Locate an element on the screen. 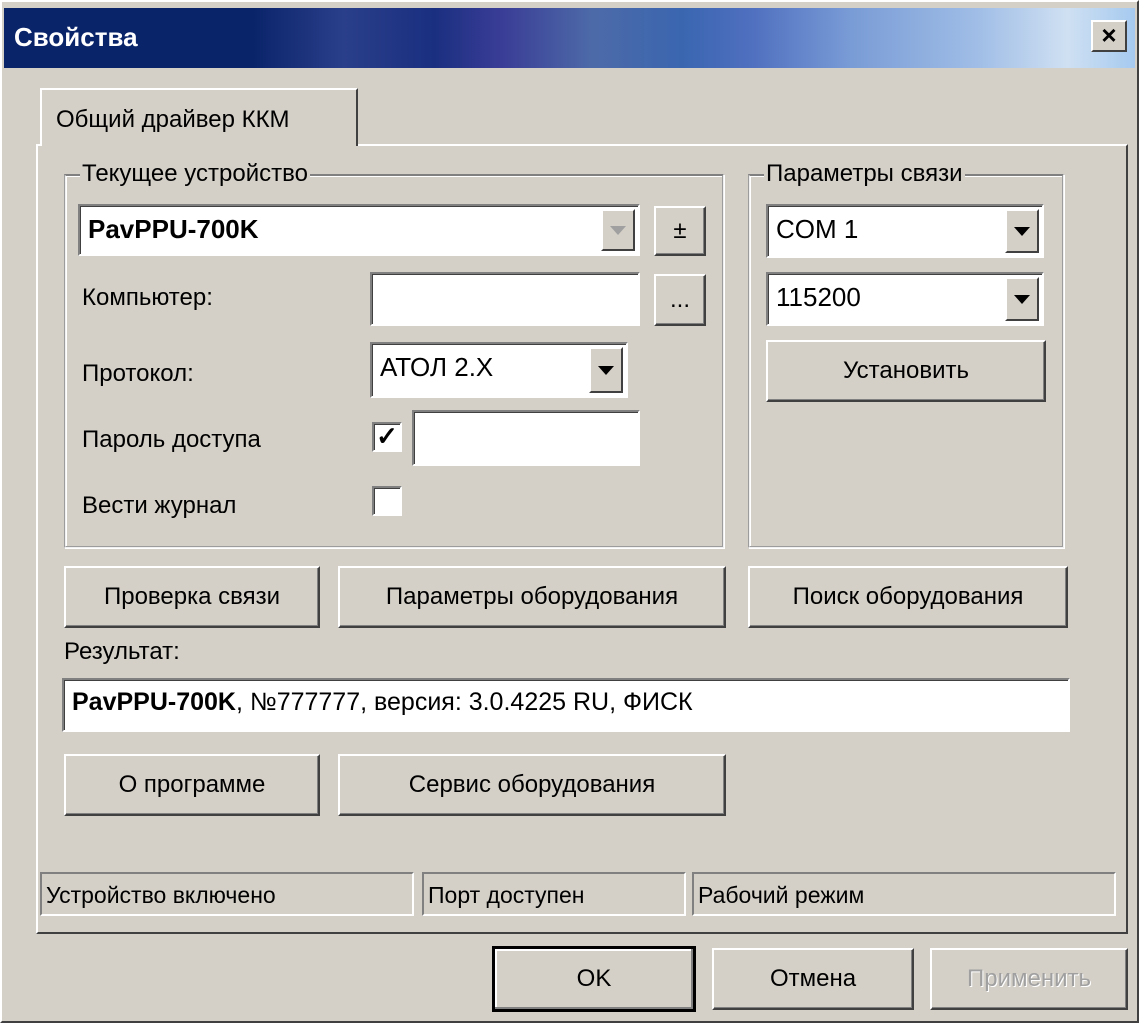 The height and width of the screenshot is (1023, 1139). plus-minus-icon: ± is located at coordinates (680, 230).